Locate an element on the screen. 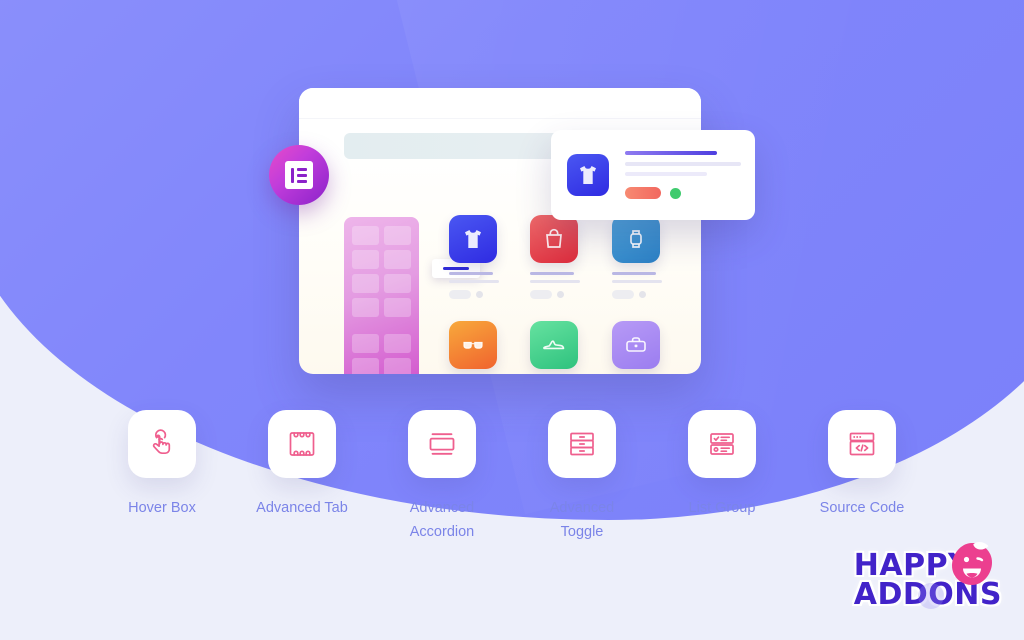  tabs-icon is located at coordinates (302, 444).